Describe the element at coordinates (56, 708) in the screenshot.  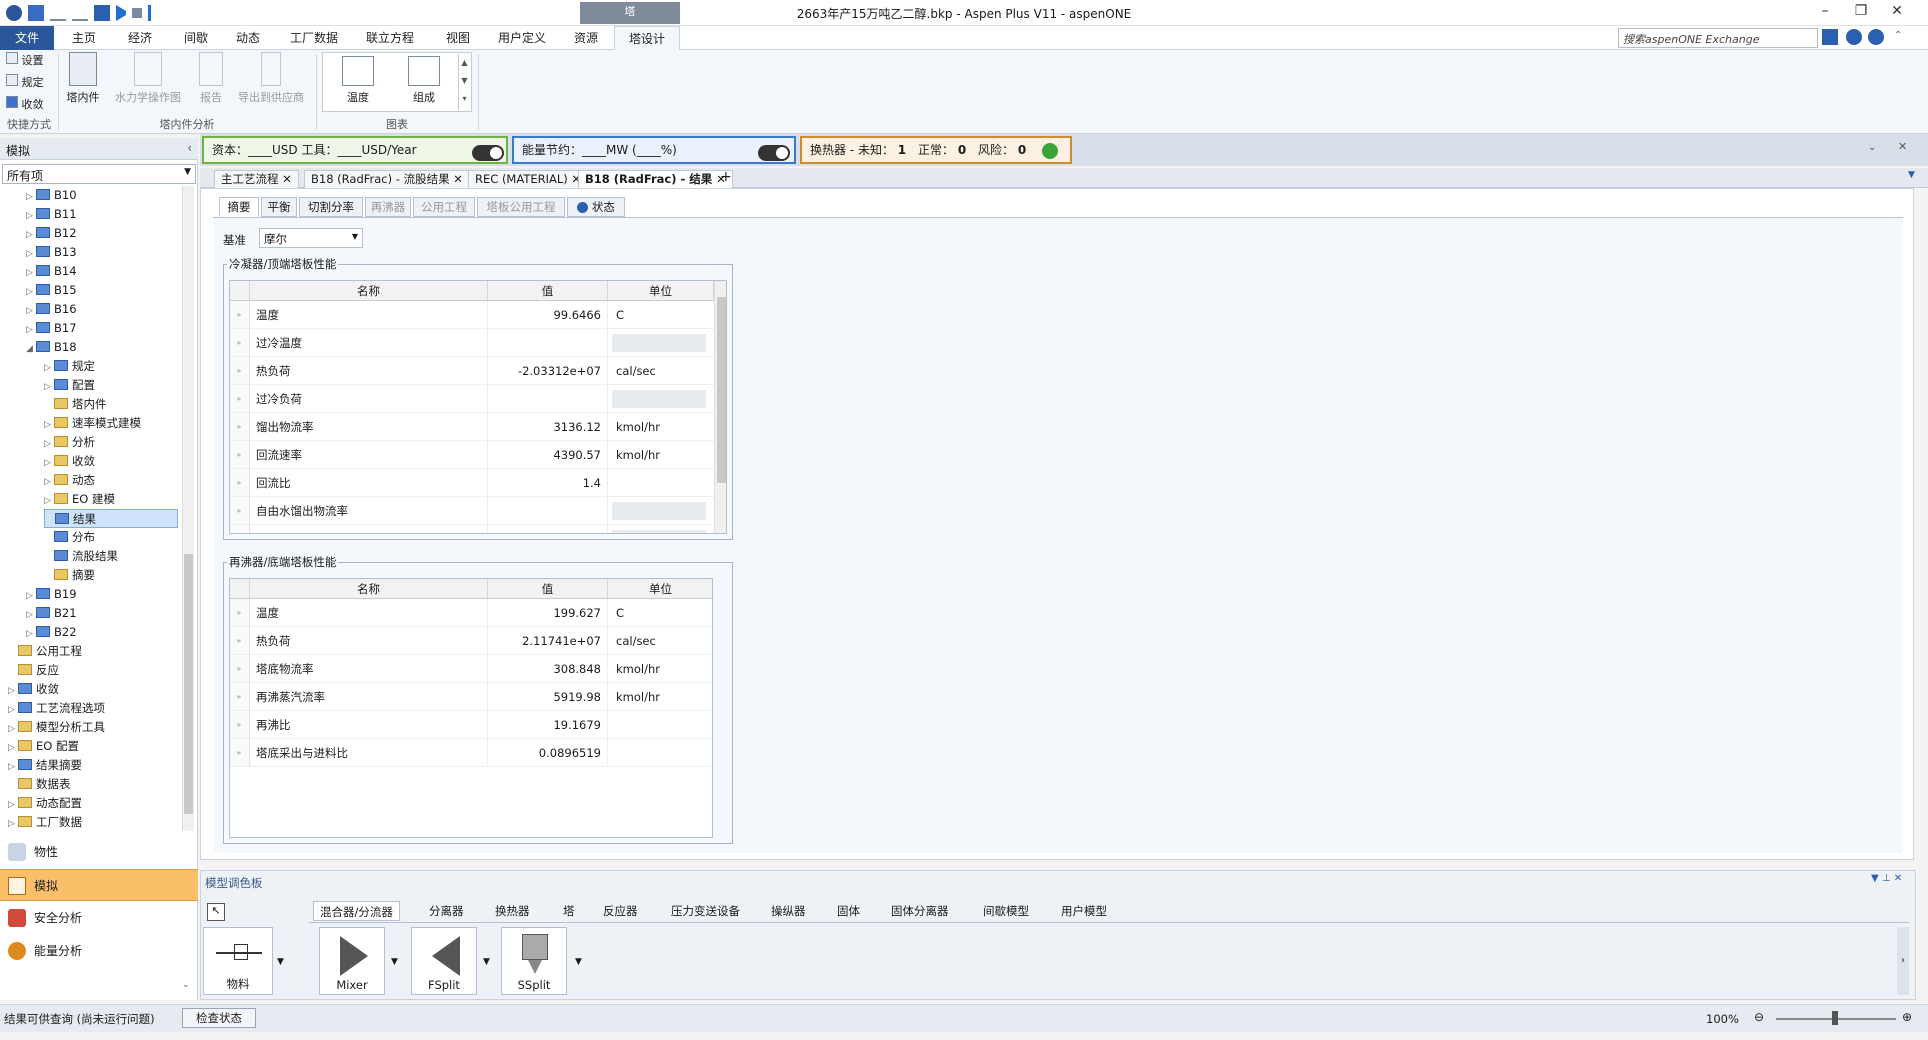
I see `tree-item: ▷ 工艺流程选项` at that location.